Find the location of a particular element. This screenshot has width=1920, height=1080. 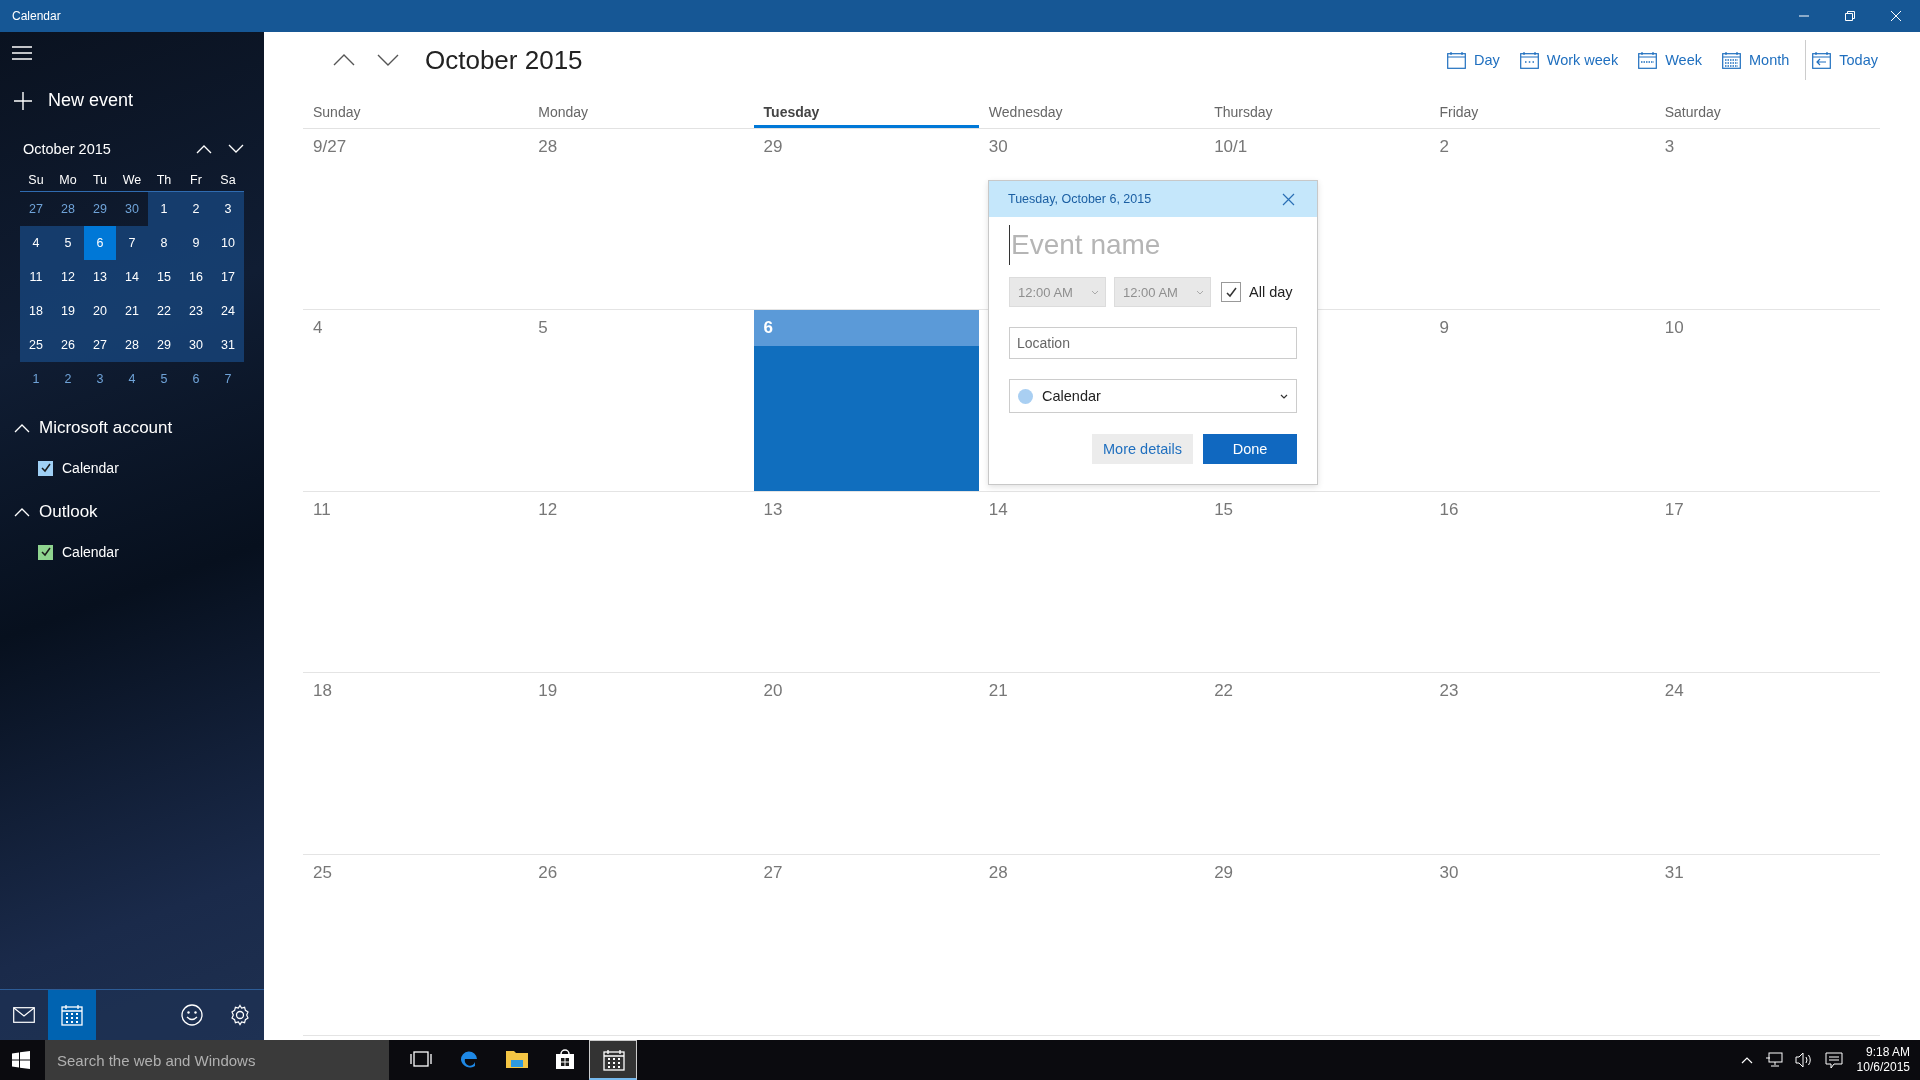

weekday-label: We is located at coordinates (132, 180).